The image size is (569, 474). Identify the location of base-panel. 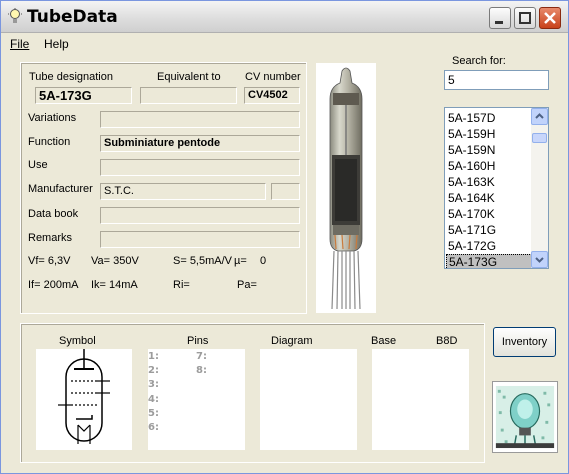
(420, 399).